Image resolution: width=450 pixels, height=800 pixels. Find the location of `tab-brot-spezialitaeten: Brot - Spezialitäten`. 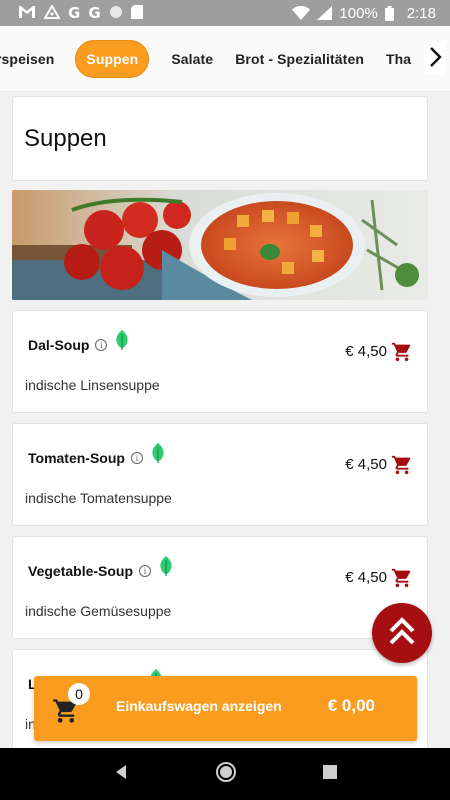

tab-brot-spezialitaeten: Brot - Spezialitäten is located at coordinates (299, 59).